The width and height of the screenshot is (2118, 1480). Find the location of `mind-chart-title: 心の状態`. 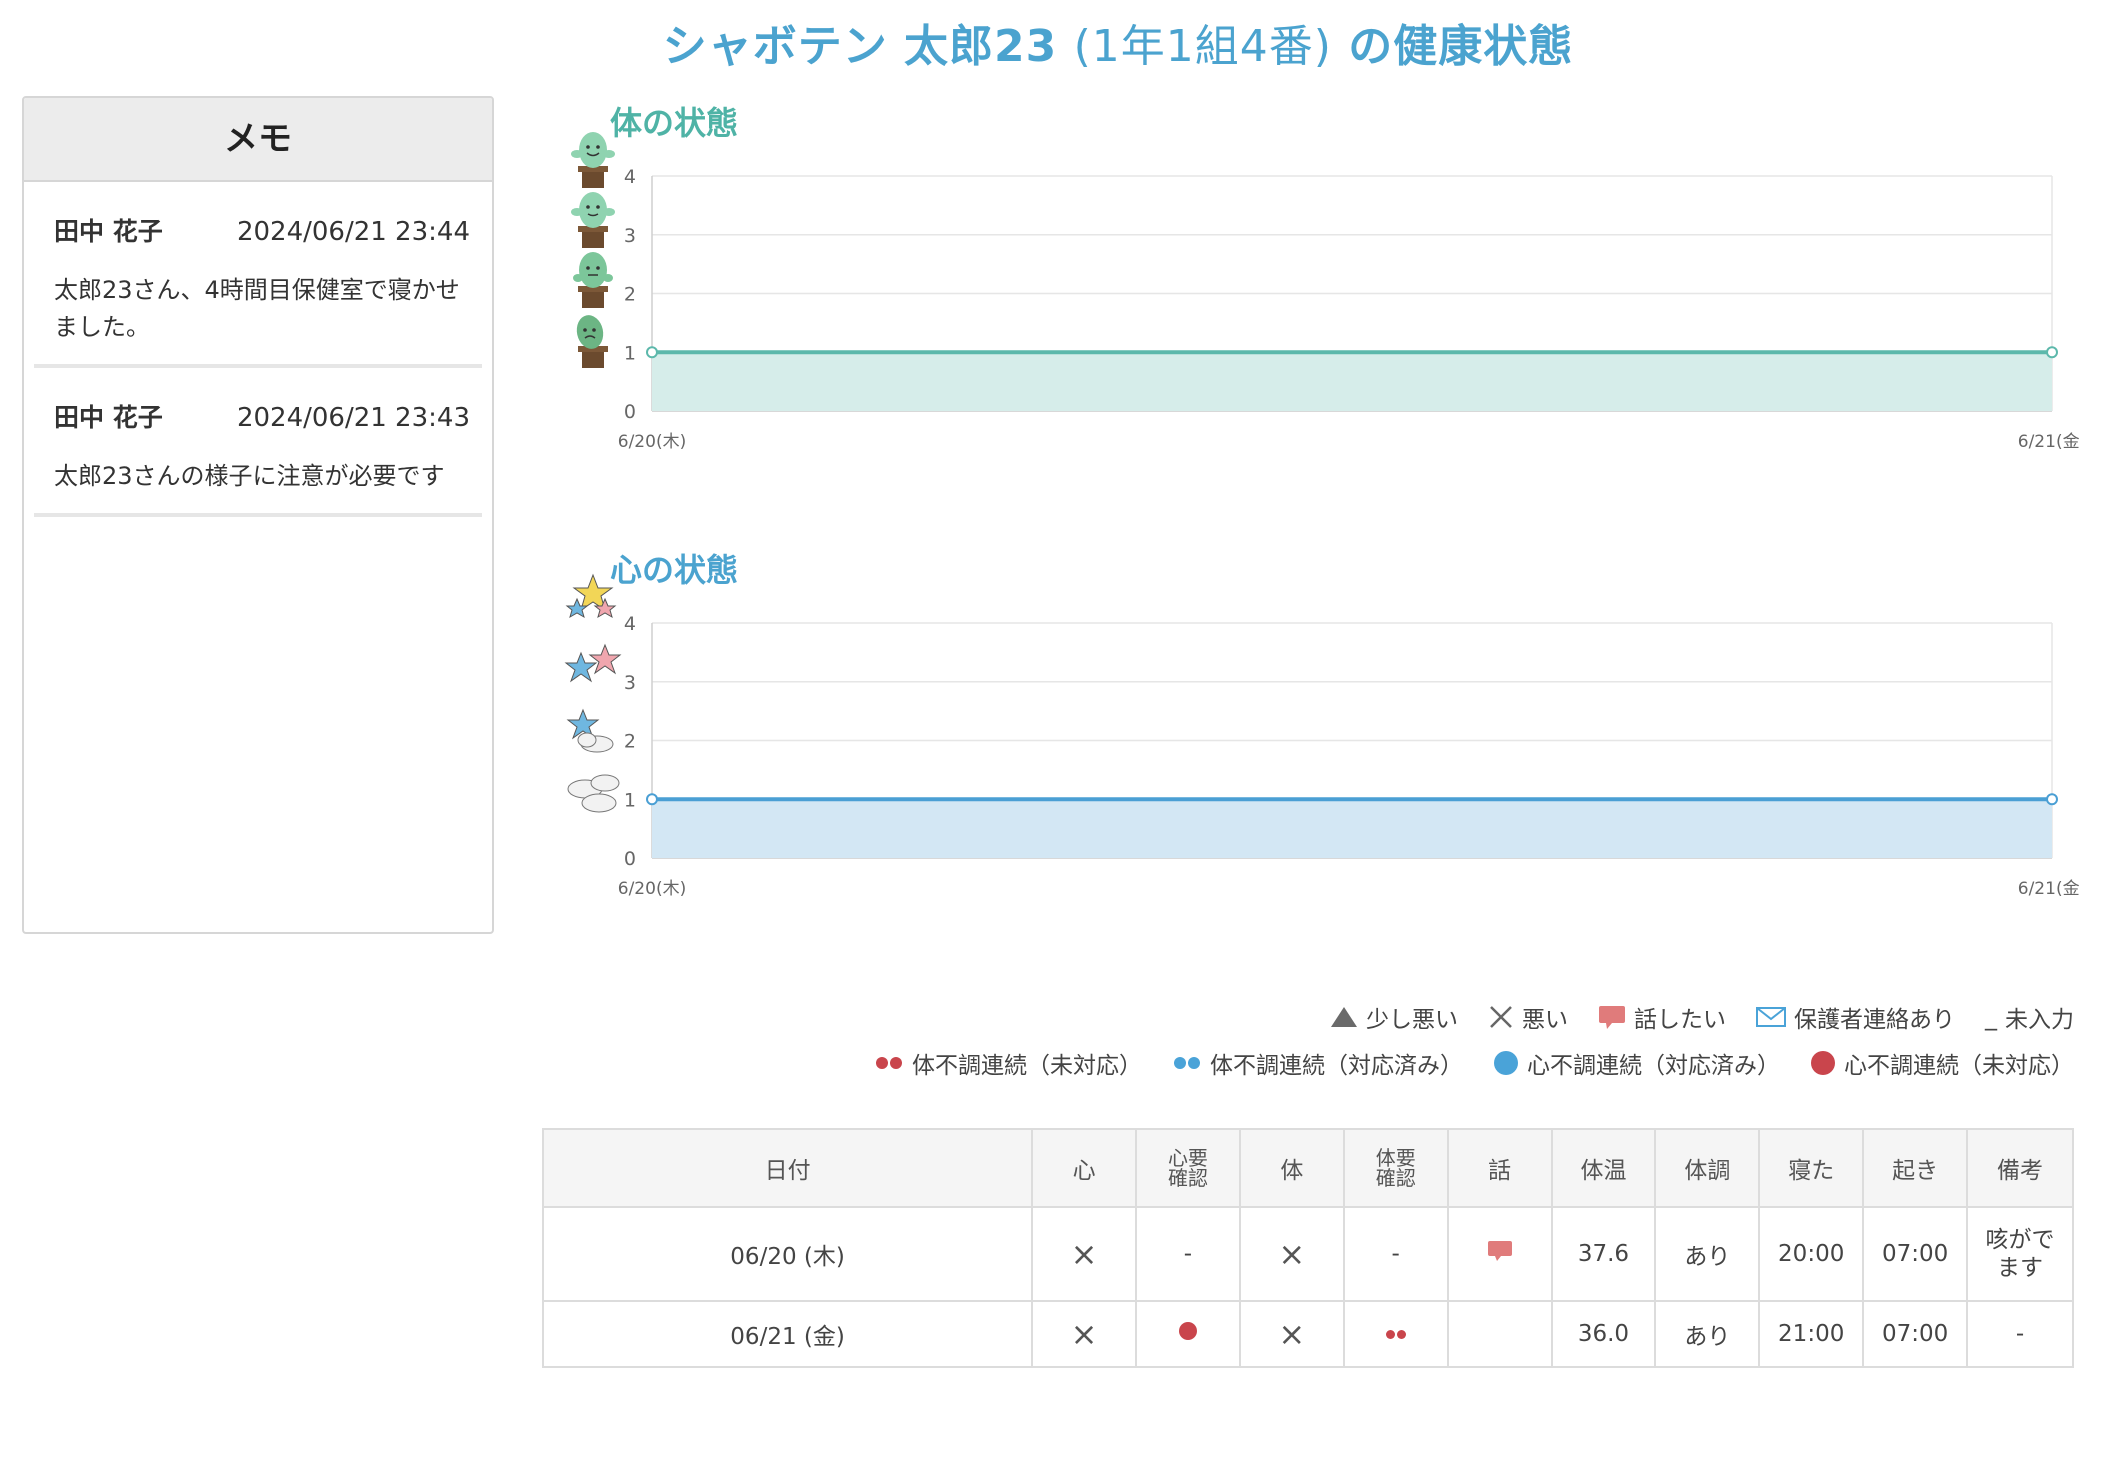

mind-chart-title: 心の状態 is located at coordinates (674, 570).